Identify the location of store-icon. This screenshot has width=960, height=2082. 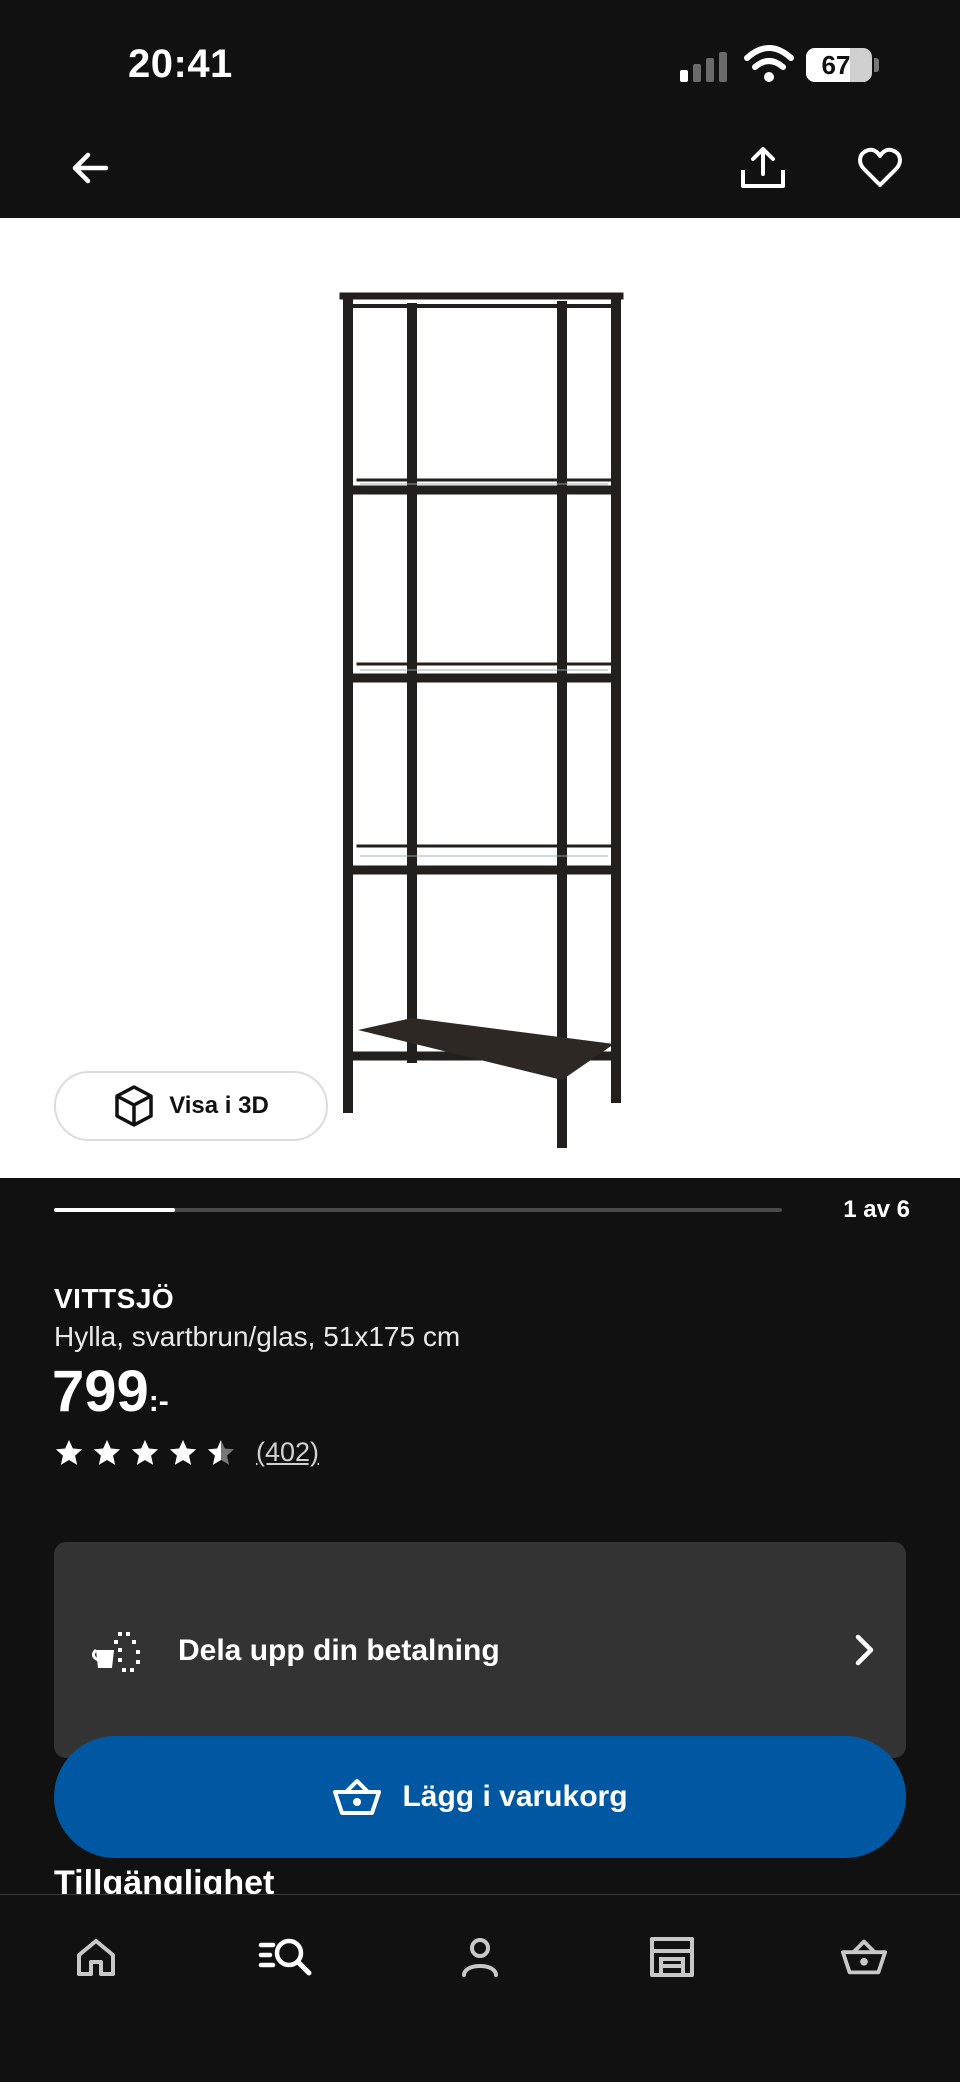
(672, 1957).